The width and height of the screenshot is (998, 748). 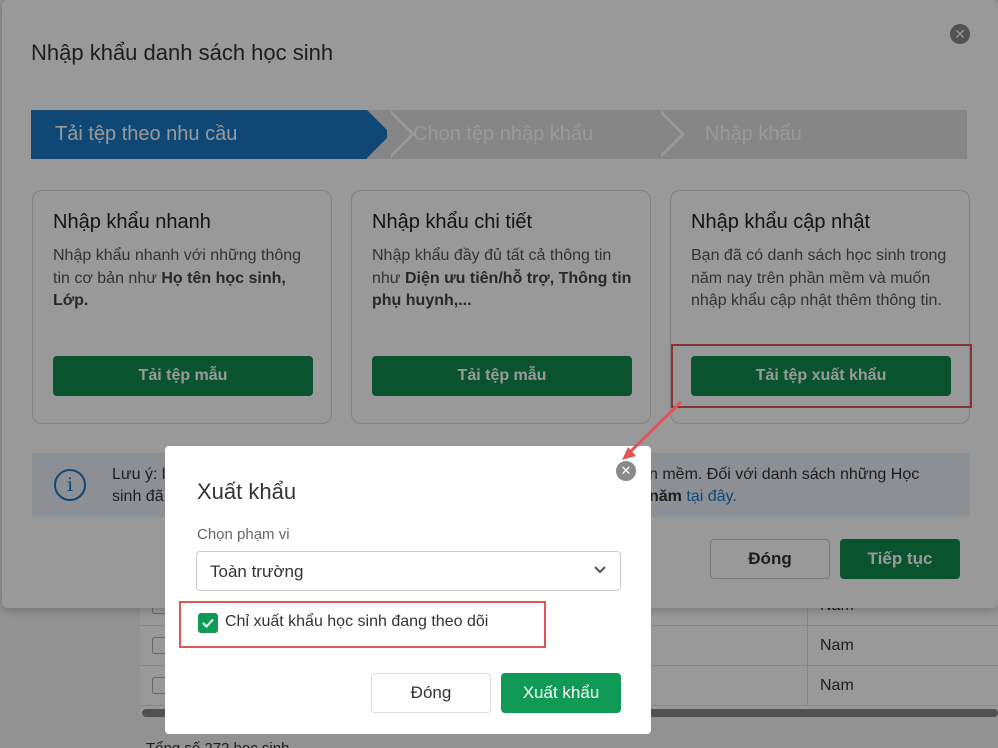 What do you see at coordinates (408, 571) in the screenshot?
I see `scope-select: Toàn trường` at bounding box center [408, 571].